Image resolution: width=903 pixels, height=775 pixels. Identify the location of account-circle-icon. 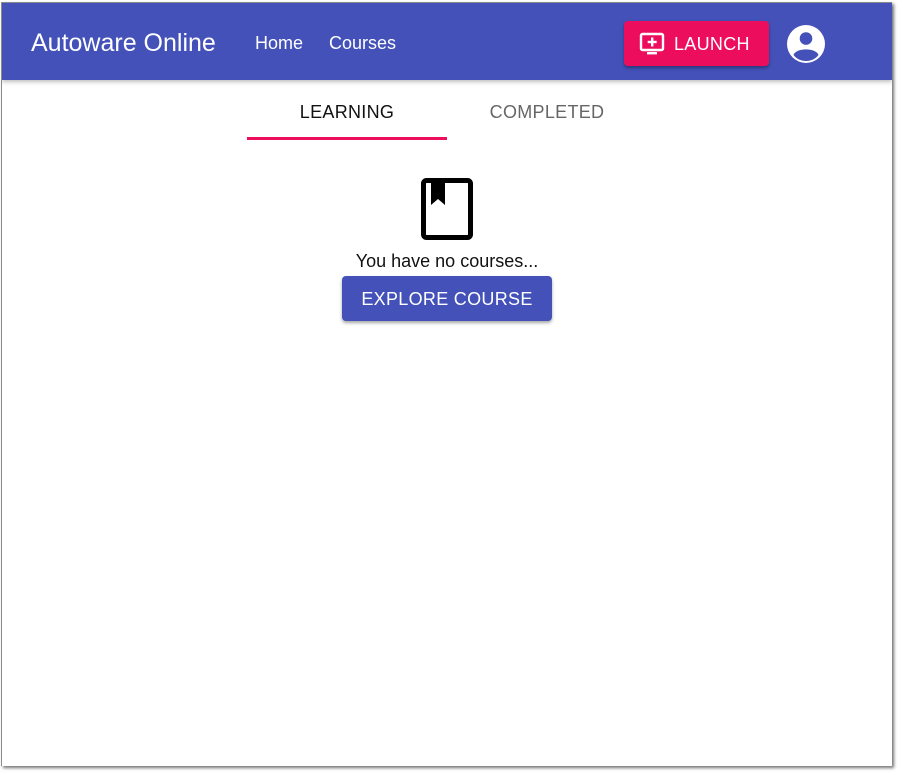
(806, 44).